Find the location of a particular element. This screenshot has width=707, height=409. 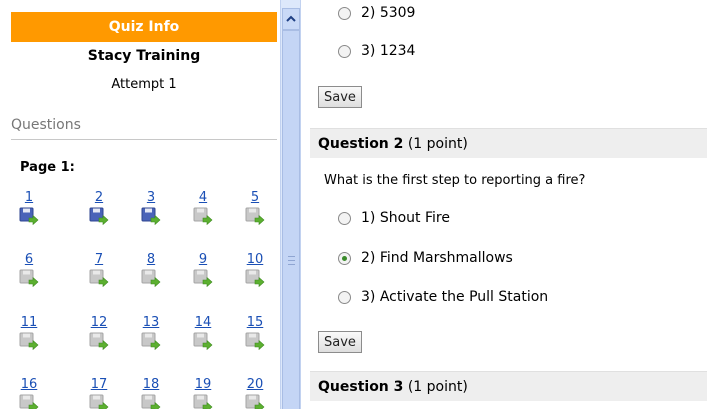

question-link-1: 1 is located at coordinates (29, 208).